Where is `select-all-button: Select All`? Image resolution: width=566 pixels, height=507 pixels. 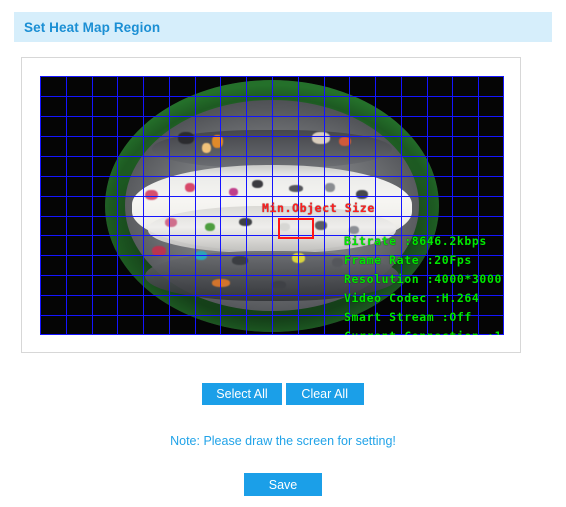 select-all-button: Select All is located at coordinates (242, 394).